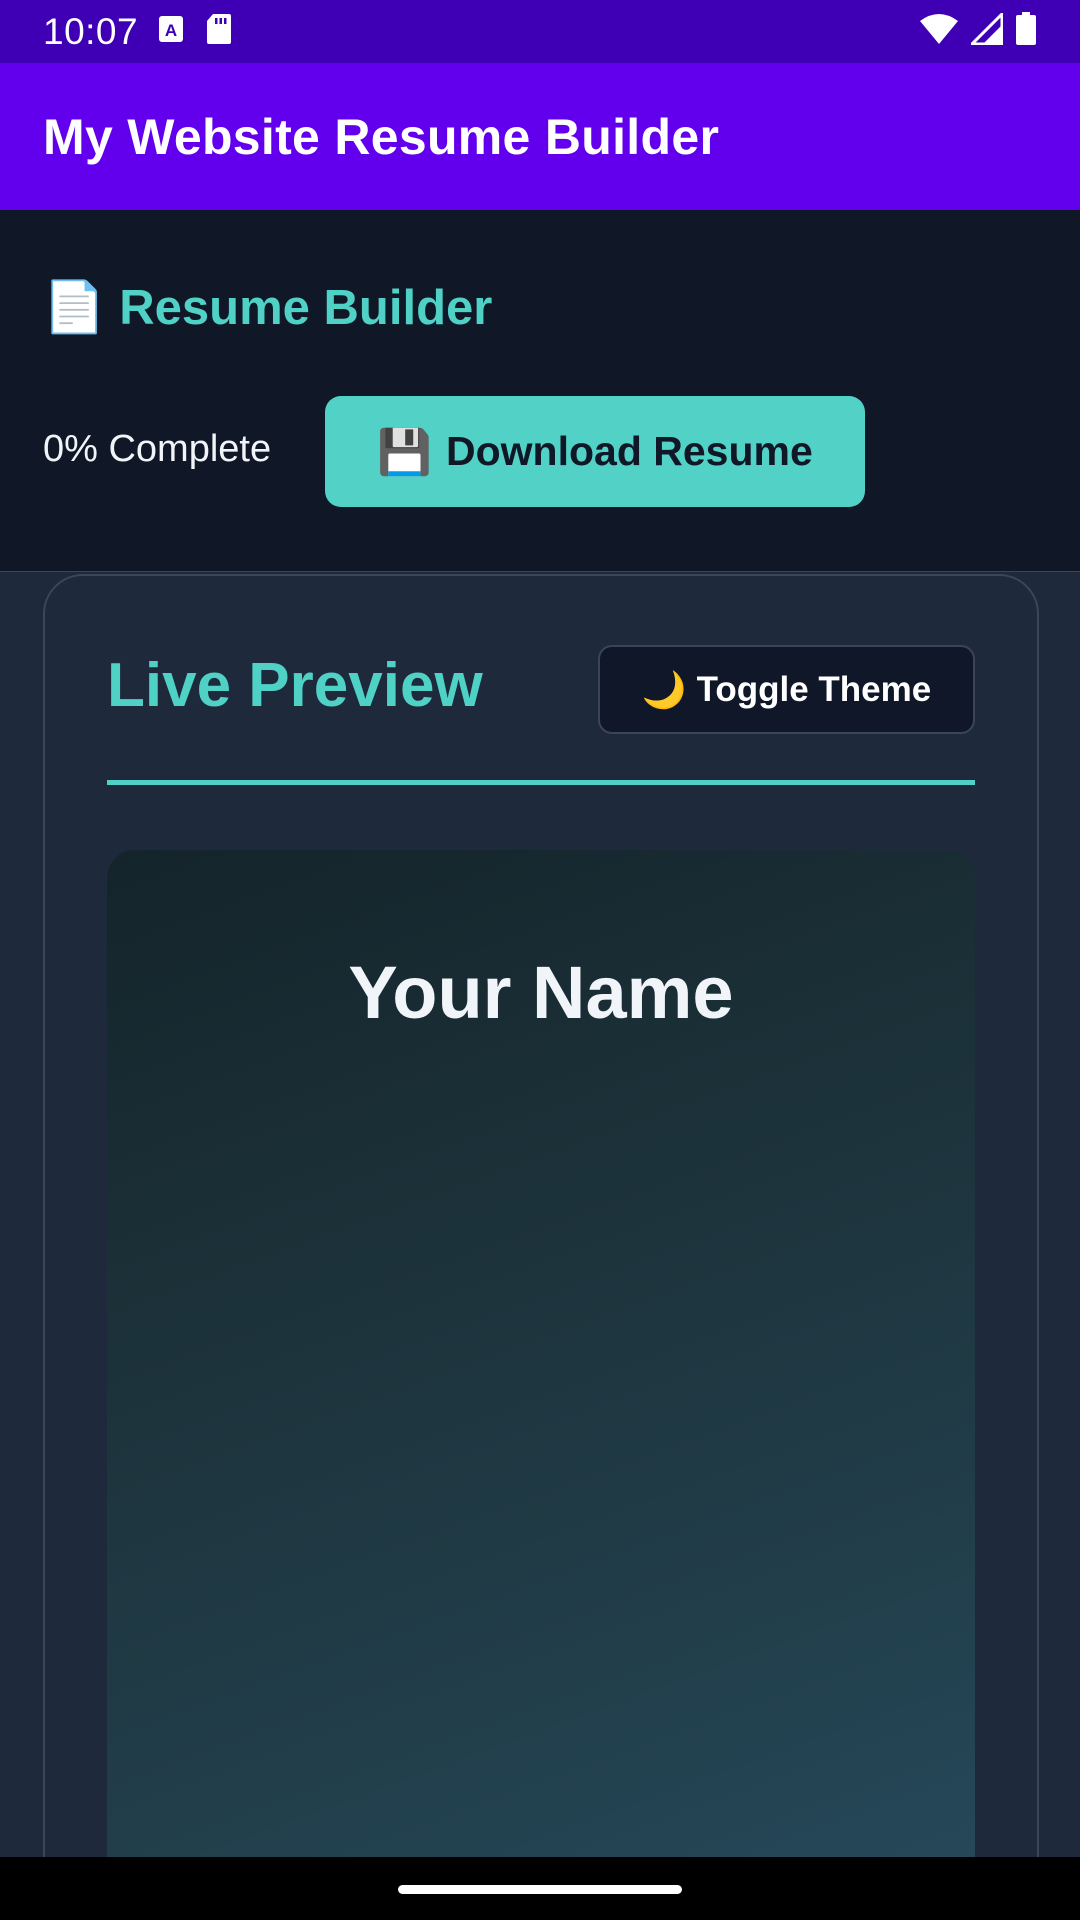 This screenshot has height=1920, width=1080. I want to click on battery-icon, so click(1026, 31).